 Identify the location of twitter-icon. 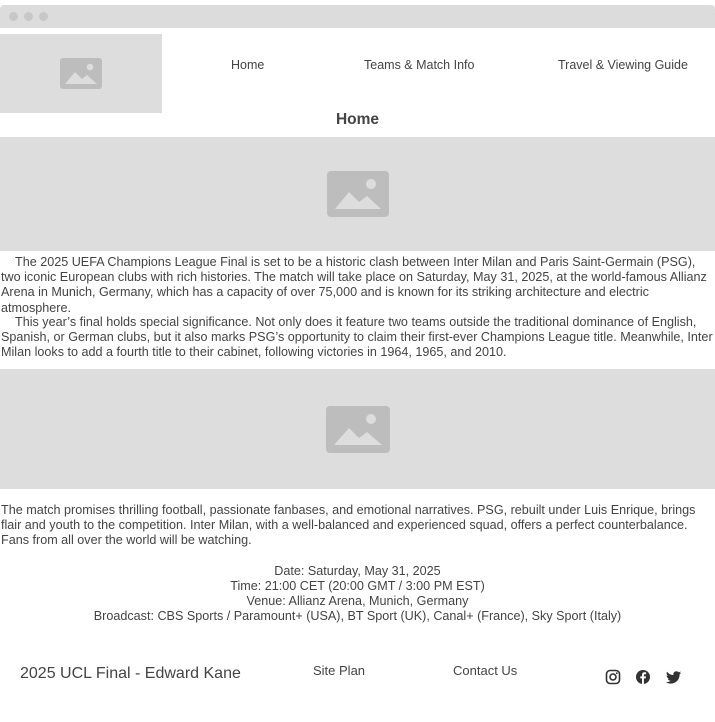
(674, 677).